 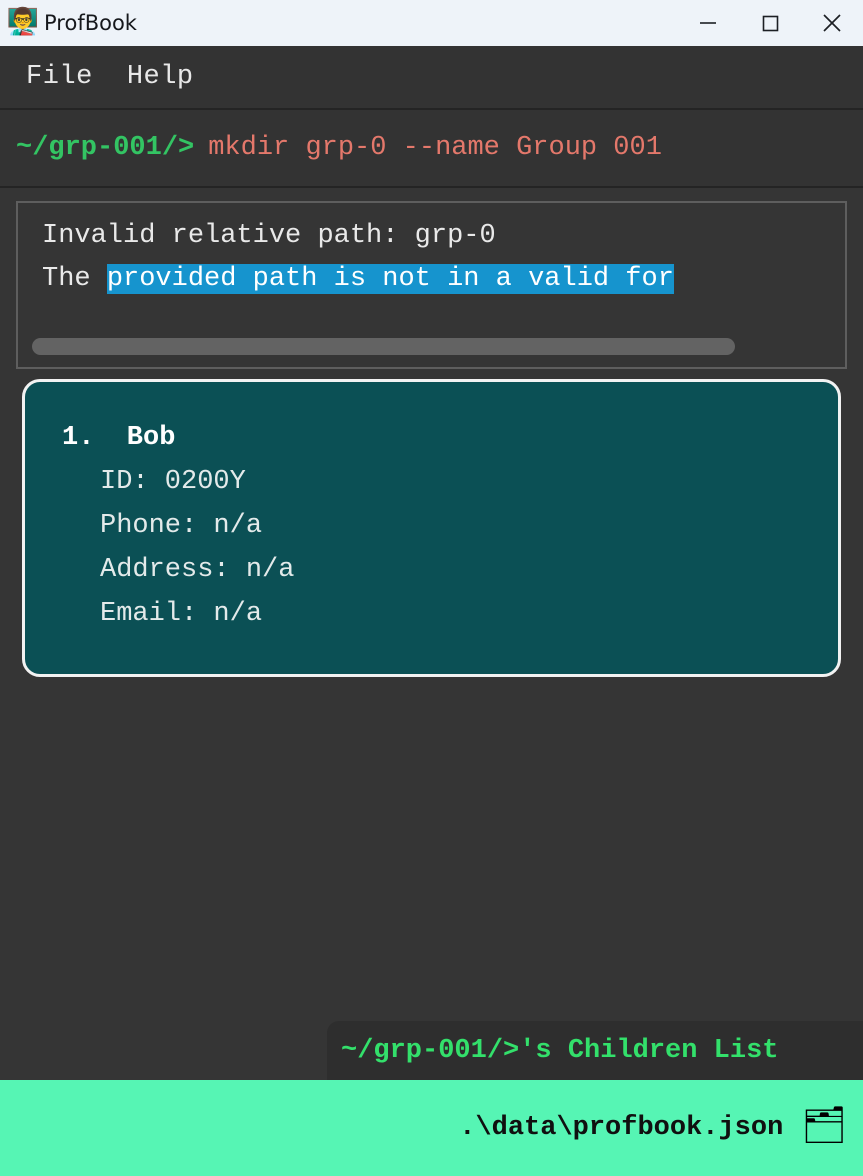 I want to click on status-file-path: .\data\profbook.json, so click(x=621, y=1128).